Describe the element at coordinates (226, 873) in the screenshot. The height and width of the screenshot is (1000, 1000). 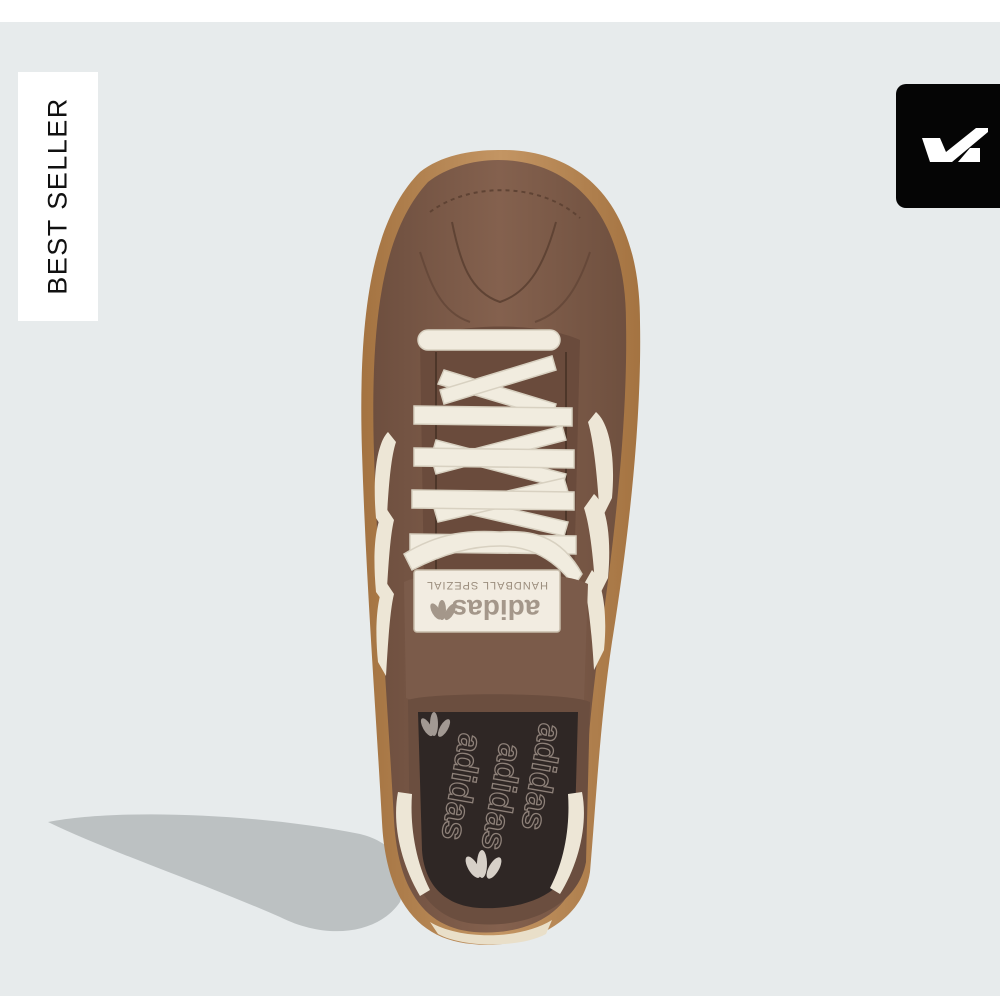
I see `shoe-shadow` at that location.